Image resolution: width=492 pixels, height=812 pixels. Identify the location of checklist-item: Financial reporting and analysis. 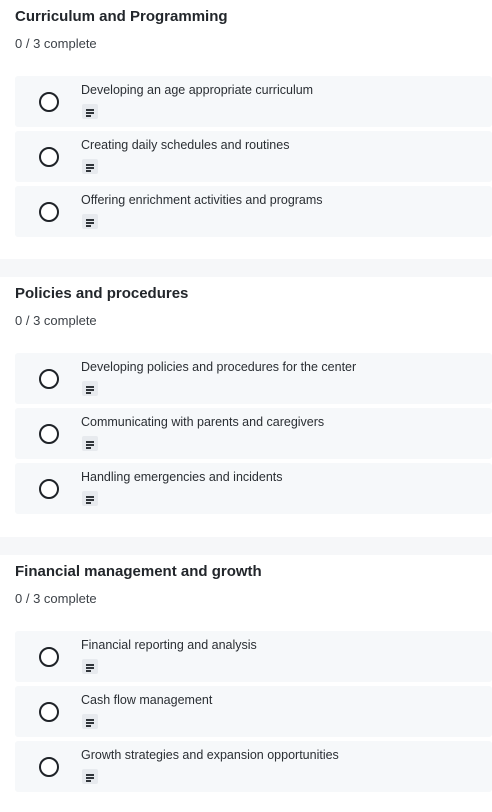
(253, 656).